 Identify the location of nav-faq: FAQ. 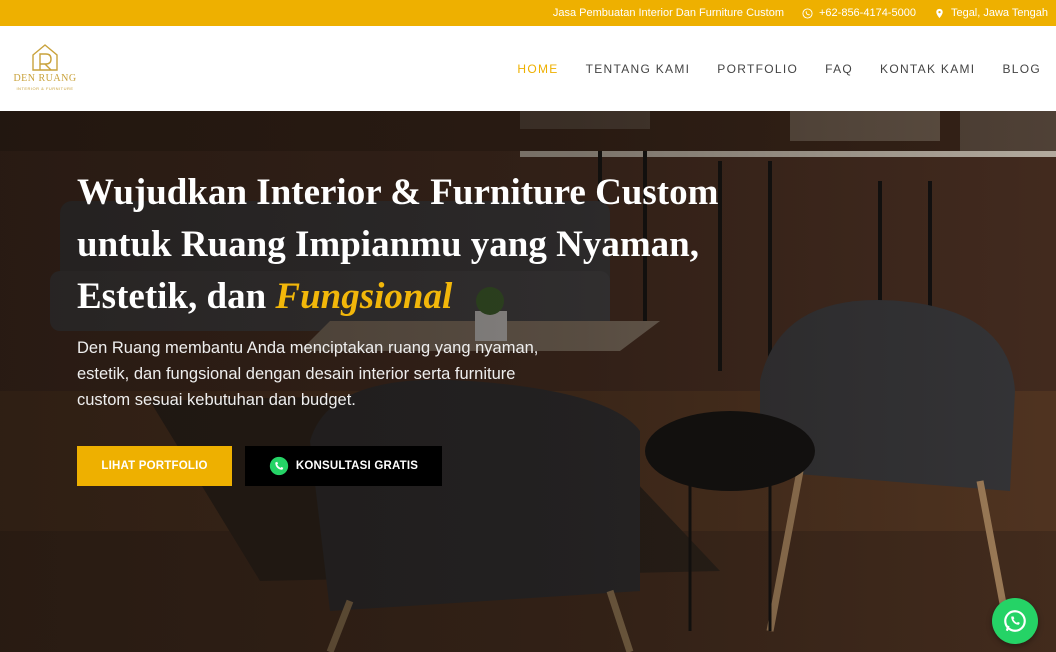
(839, 69).